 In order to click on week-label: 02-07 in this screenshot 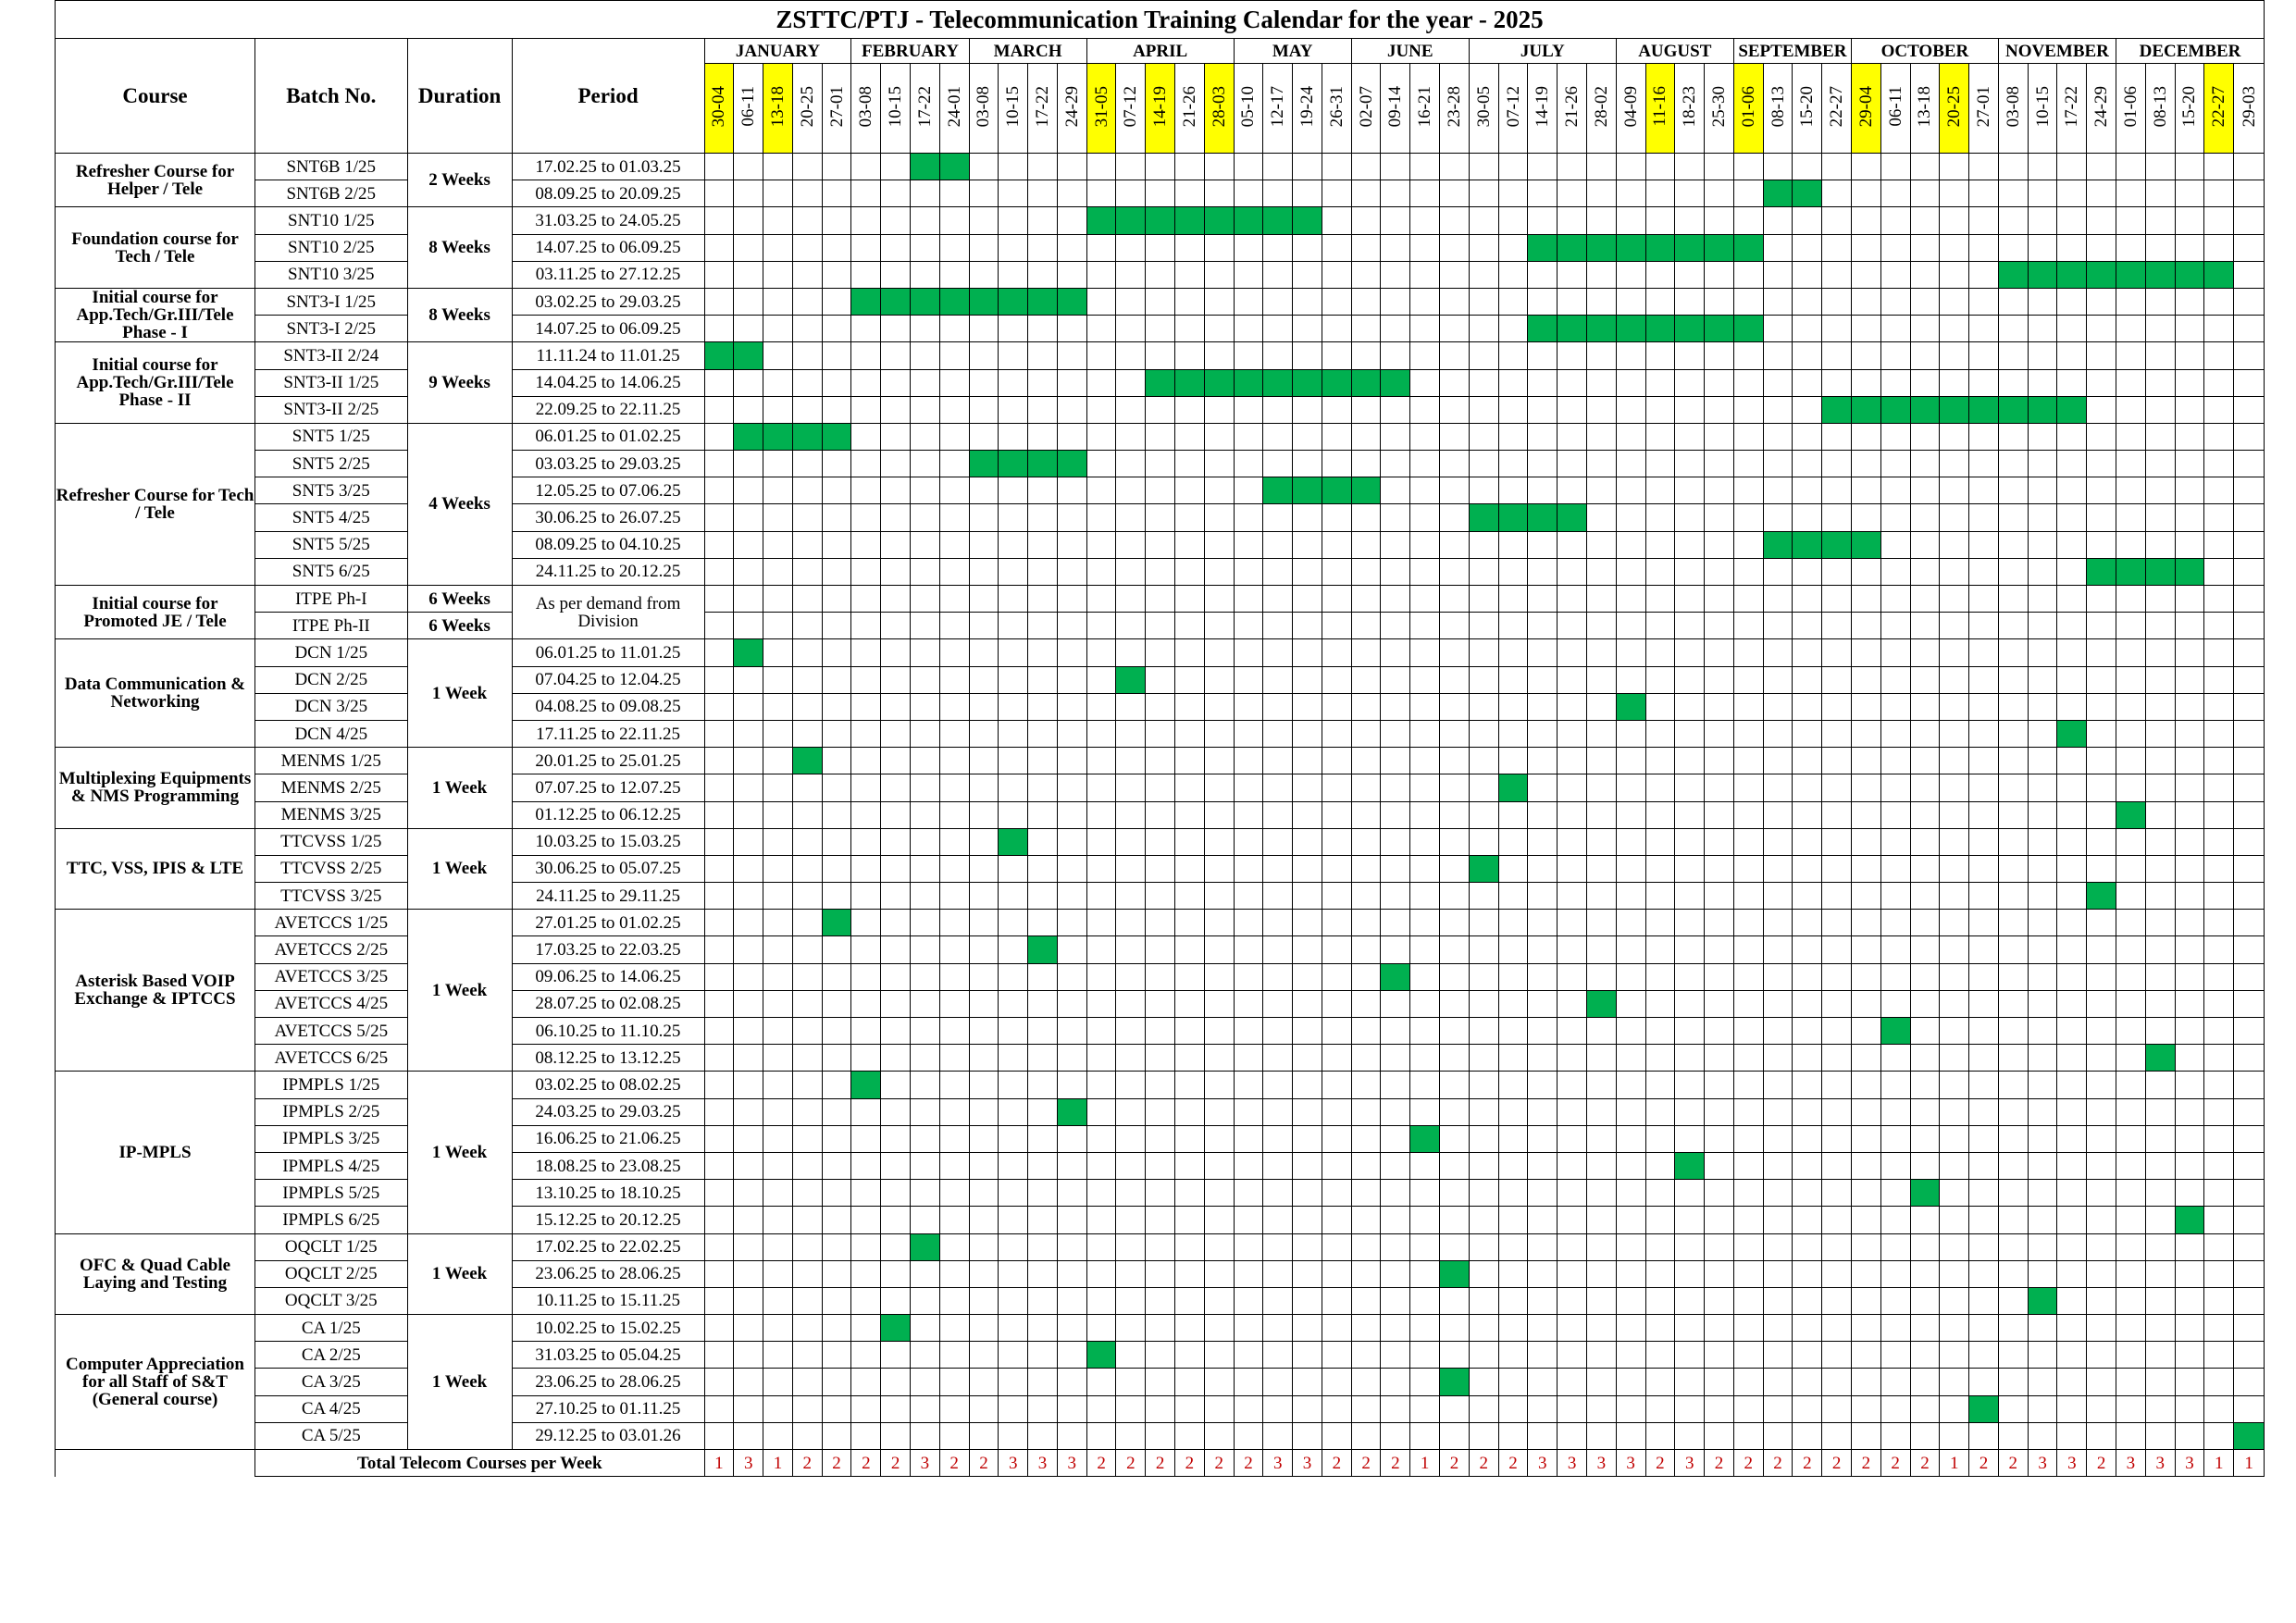, I will do `click(1366, 106)`.